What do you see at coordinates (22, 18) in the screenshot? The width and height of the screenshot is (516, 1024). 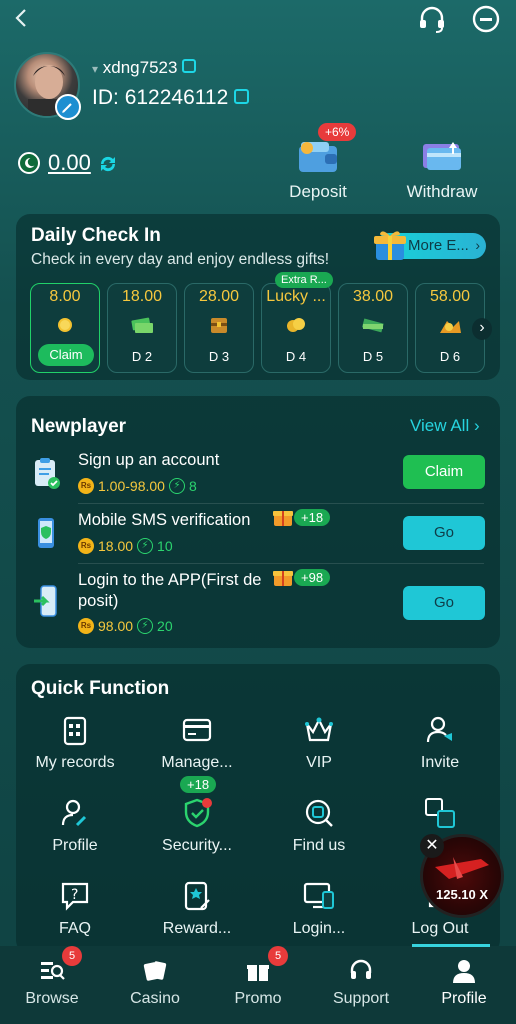 I see `back-arrow-icon` at bounding box center [22, 18].